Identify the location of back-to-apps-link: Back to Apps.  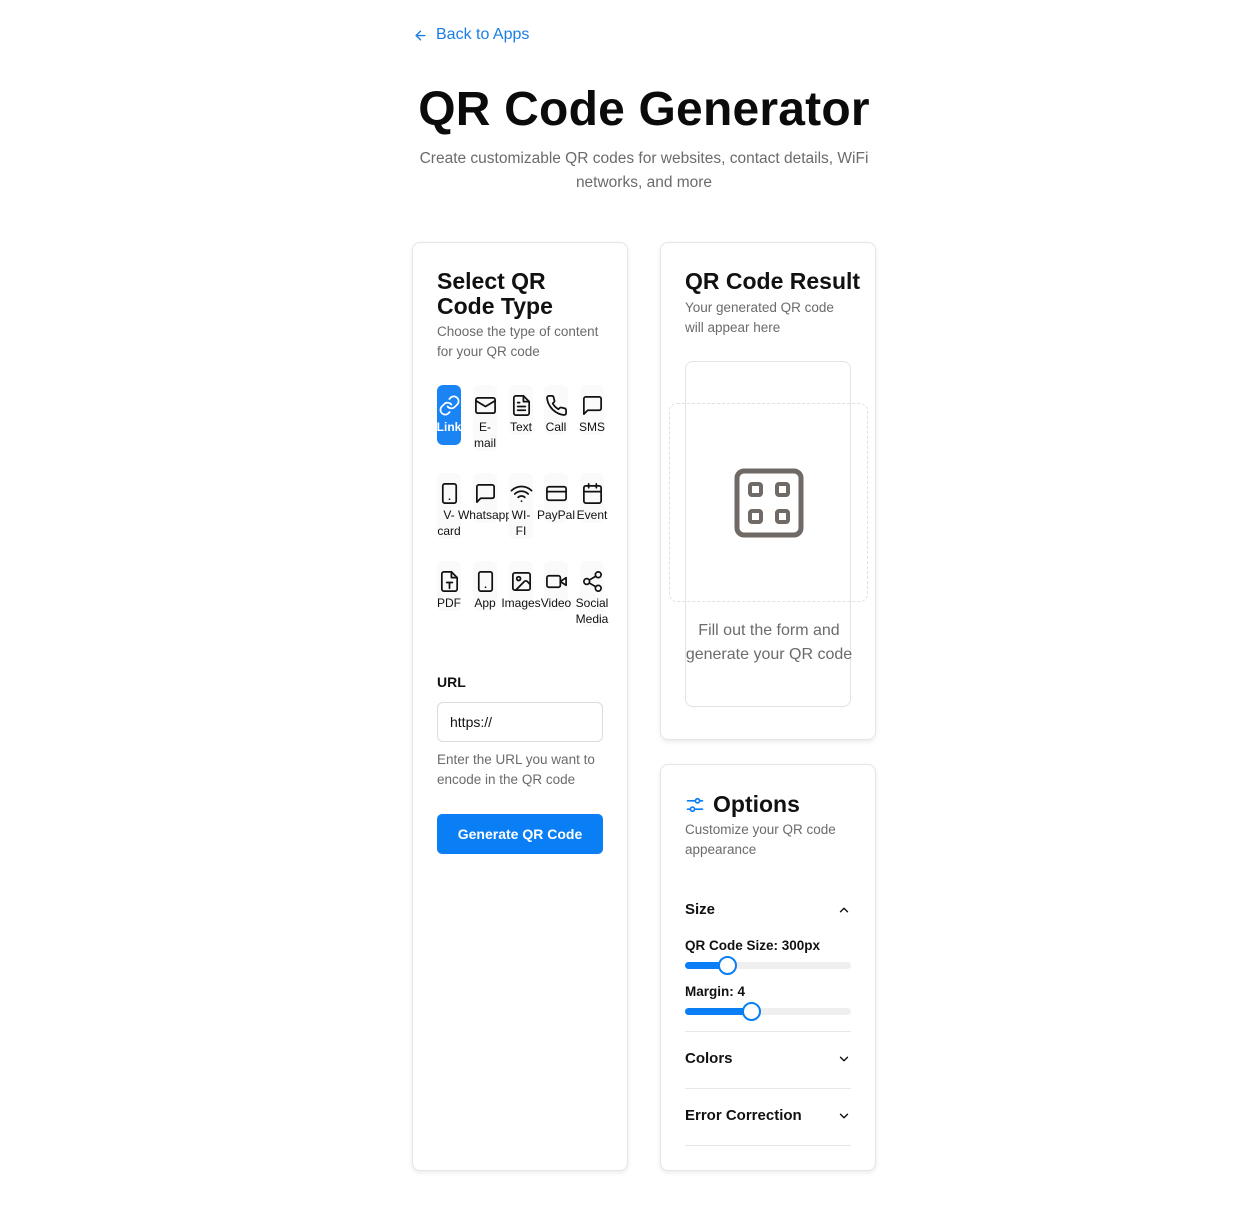
(471, 35).